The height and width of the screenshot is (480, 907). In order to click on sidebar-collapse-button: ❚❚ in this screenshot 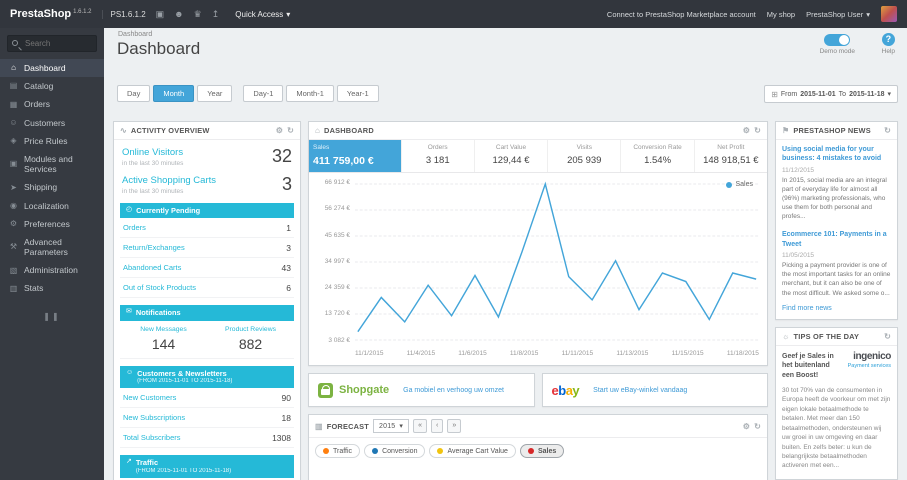, I will do `click(52, 316)`.